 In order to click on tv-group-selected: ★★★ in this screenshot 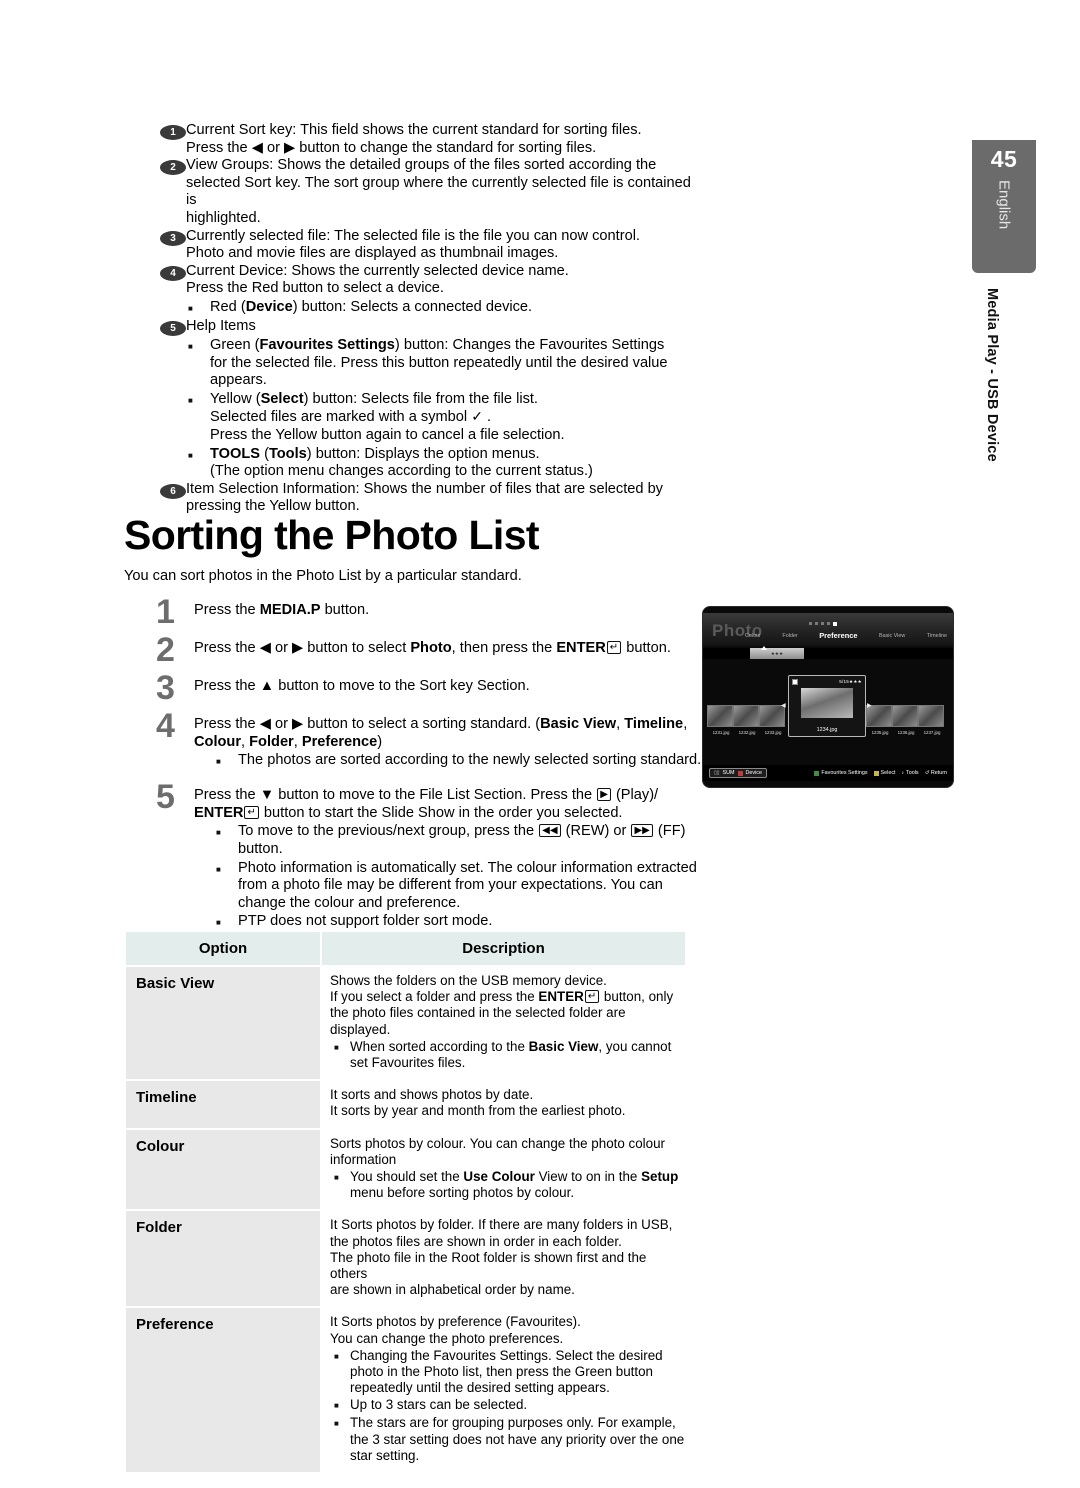, I will do `click(777, 653)`.